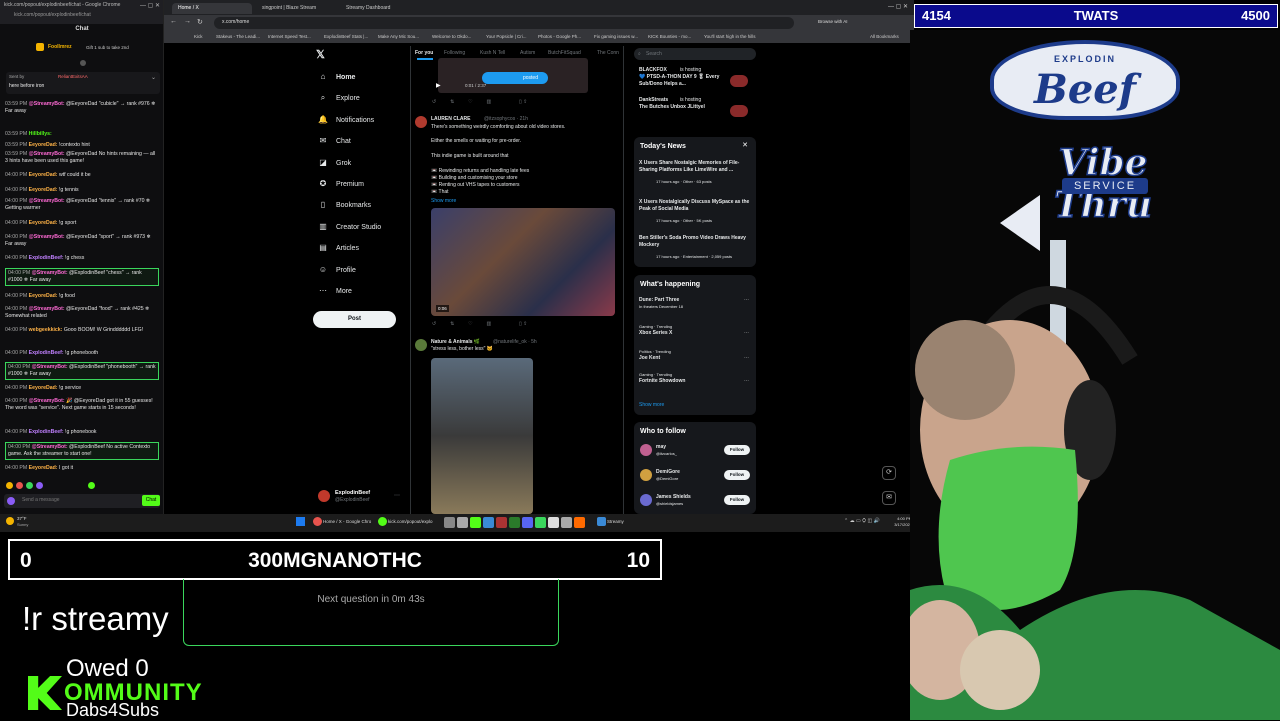 The height and width of the screenshot is (721, 1280). I want to click on messages-icon: ✉, so click(889, 498).